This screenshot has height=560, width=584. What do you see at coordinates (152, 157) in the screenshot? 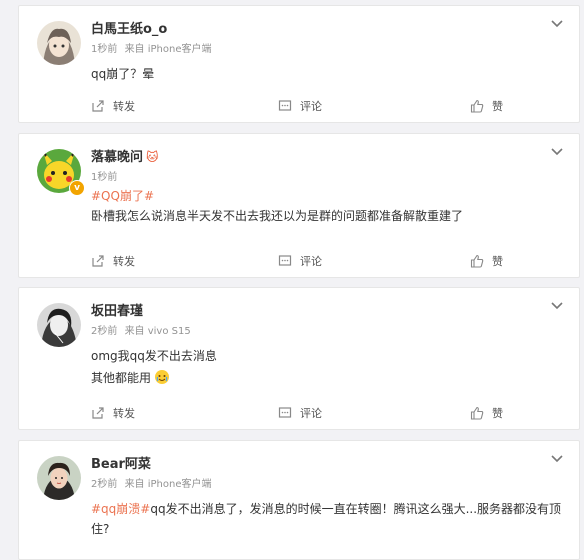
I see `cat-emoji: 🐱` at bounding box center [152, 157].